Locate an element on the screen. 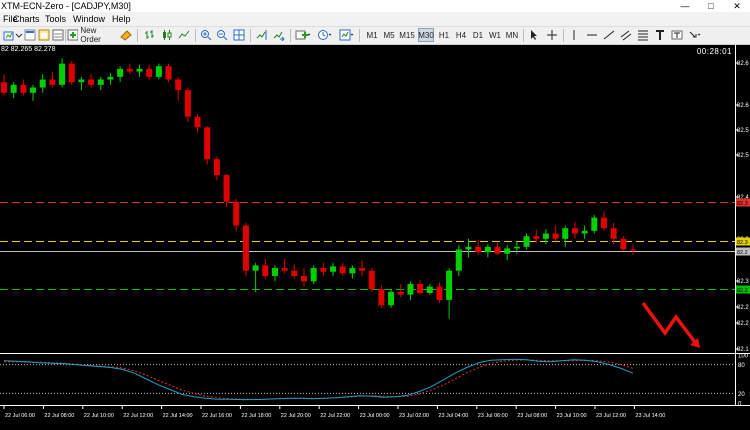  stoch-axis-label: 0 is located at coordinates (740, 405).